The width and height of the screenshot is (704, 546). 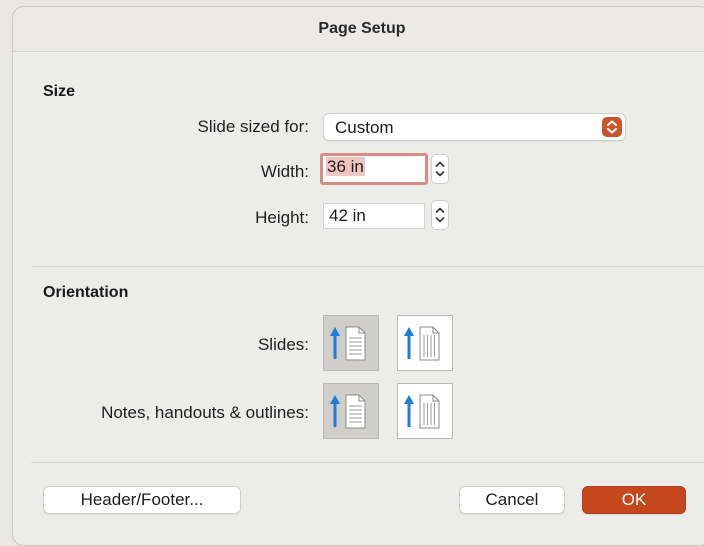 I want to click on notes-portrait-button, so click(x=351, y=411).